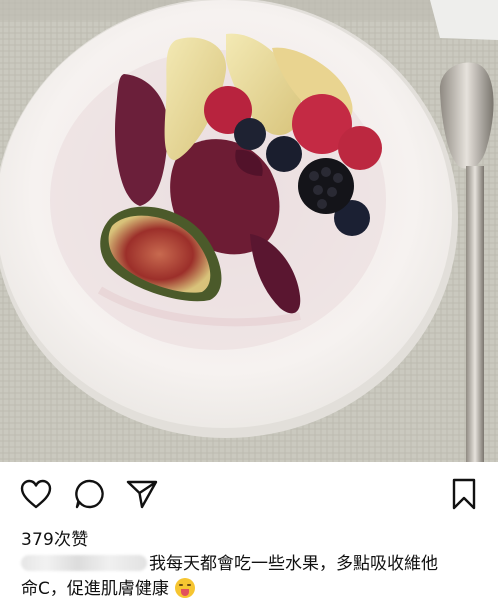  I want to click on send-icon, so click(142, 494).